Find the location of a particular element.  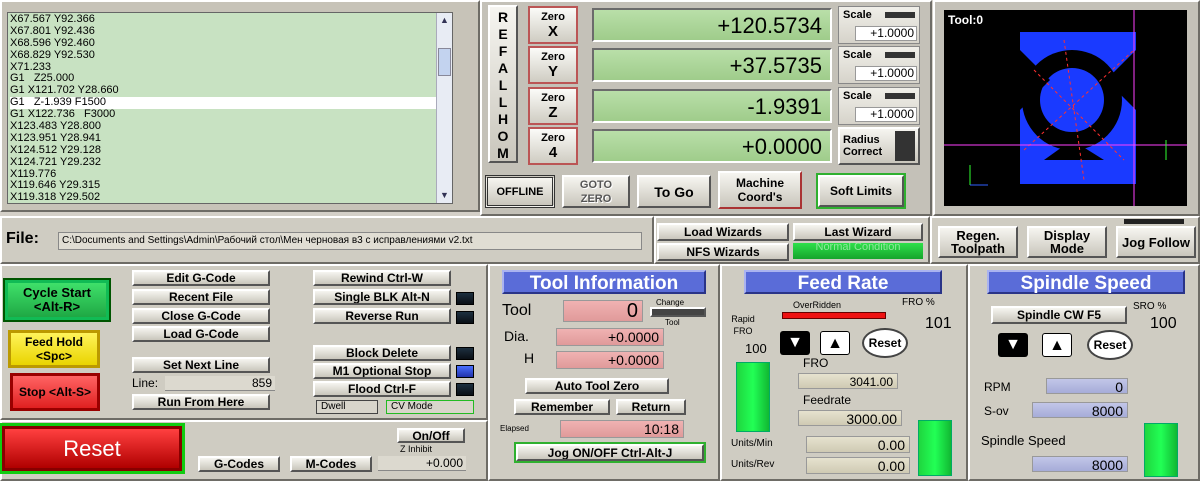

sro-up-arrow-icon: ▲ is located at coordinates (1057, 345).